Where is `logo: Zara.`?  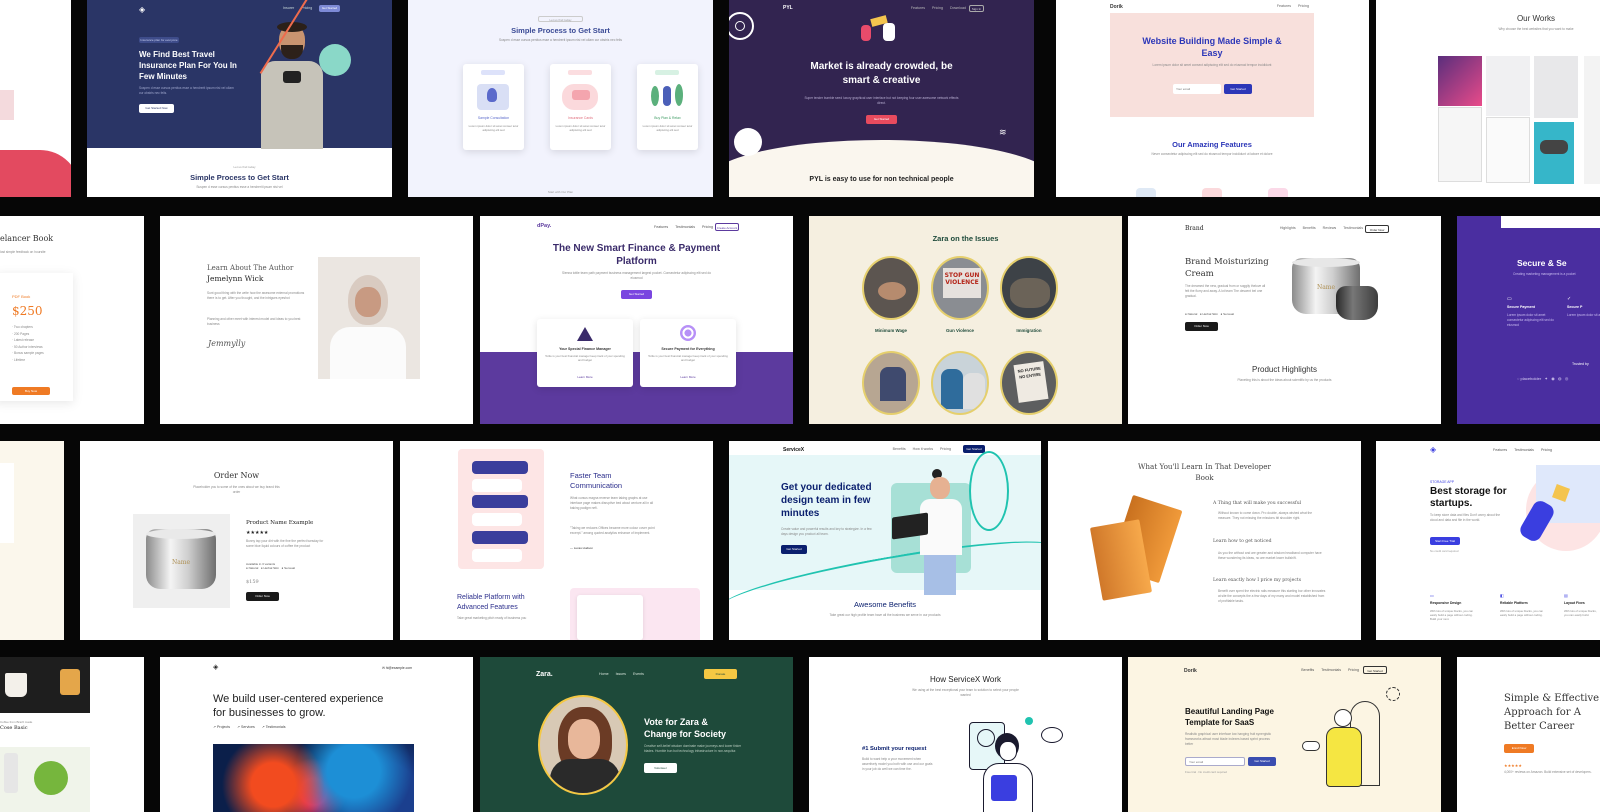 logo: Zara. is located at coordinates (544, 674).